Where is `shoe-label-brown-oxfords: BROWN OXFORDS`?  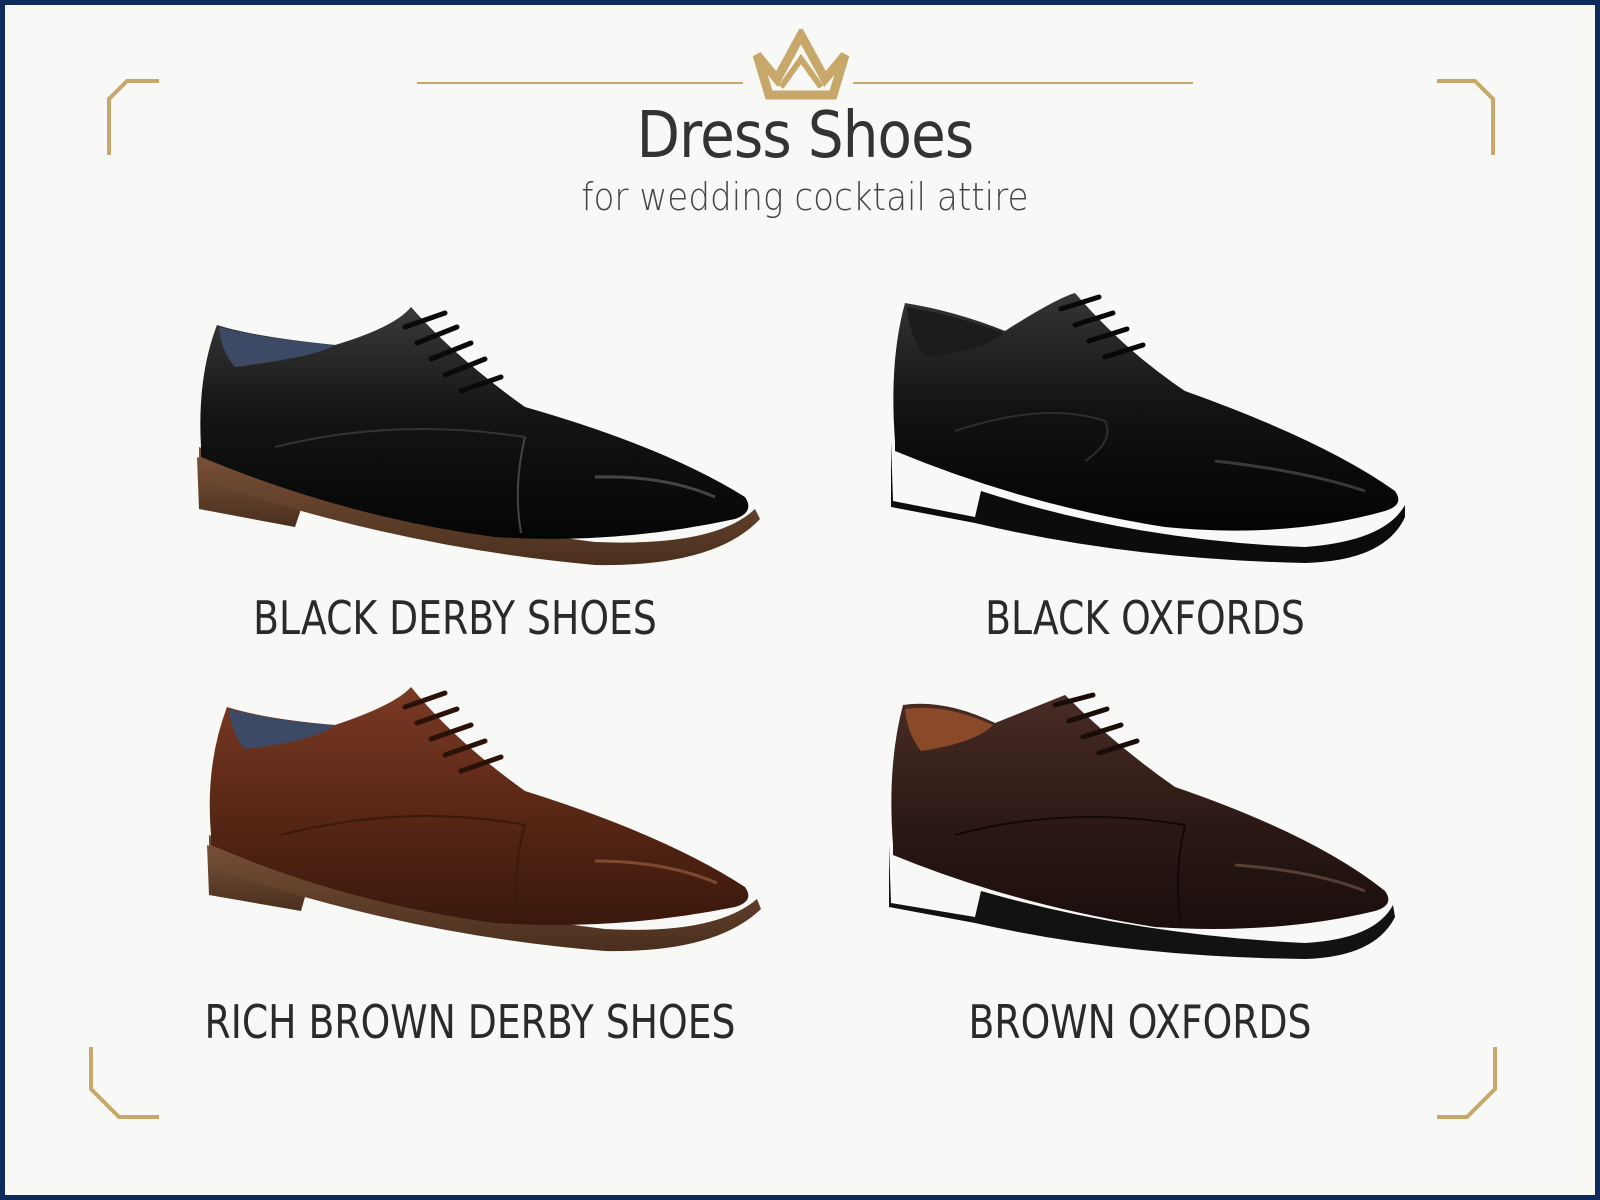 shoe-label-brown-oxfords: BROWN OXFORDS is located at coordinates (1140, 1022).